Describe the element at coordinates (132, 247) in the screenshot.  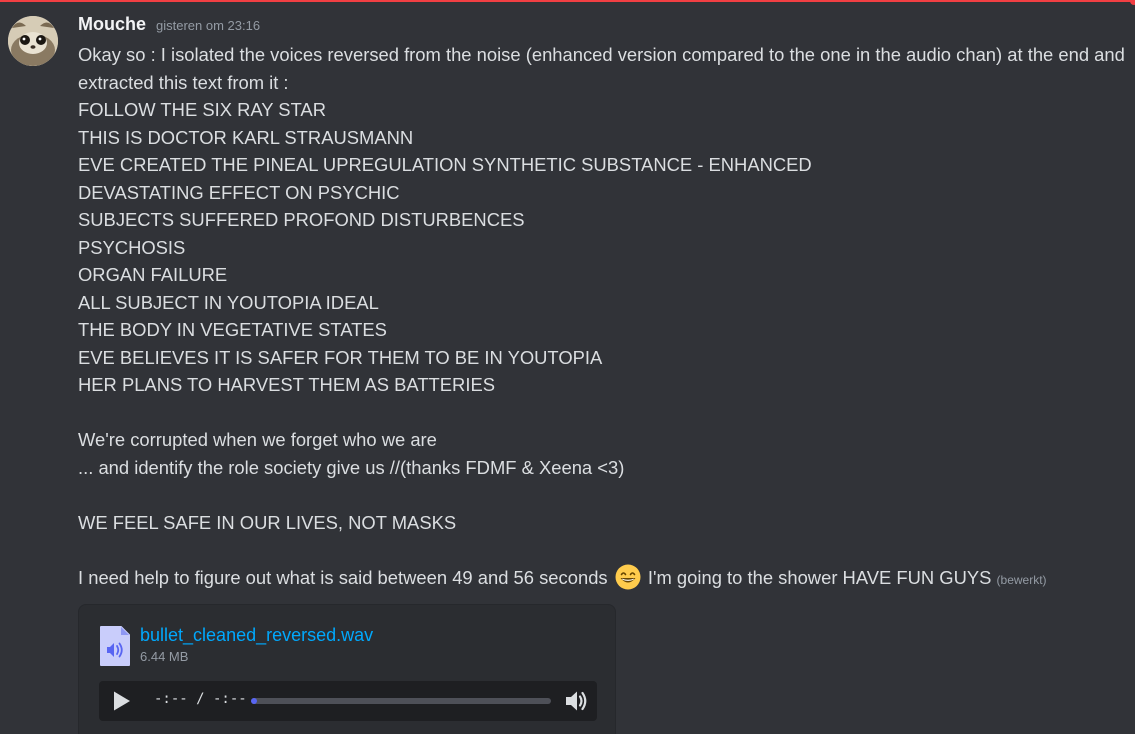
I see `message-line: PSYCHOSIS` at that location.